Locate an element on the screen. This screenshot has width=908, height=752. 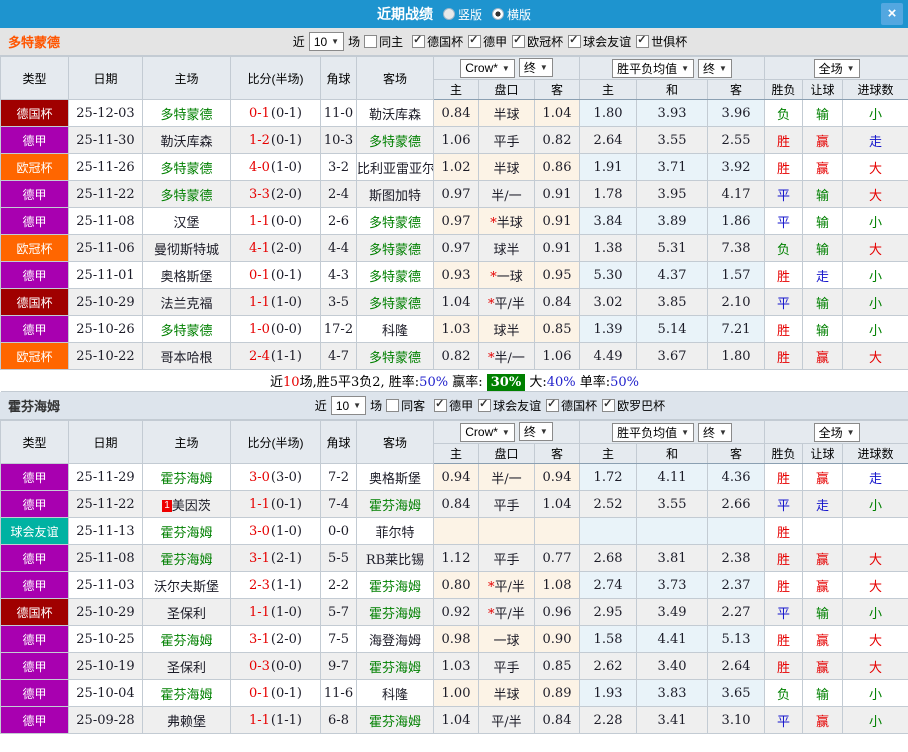
match-score: 1-0(0-0) is located at coordinates (275, 329).